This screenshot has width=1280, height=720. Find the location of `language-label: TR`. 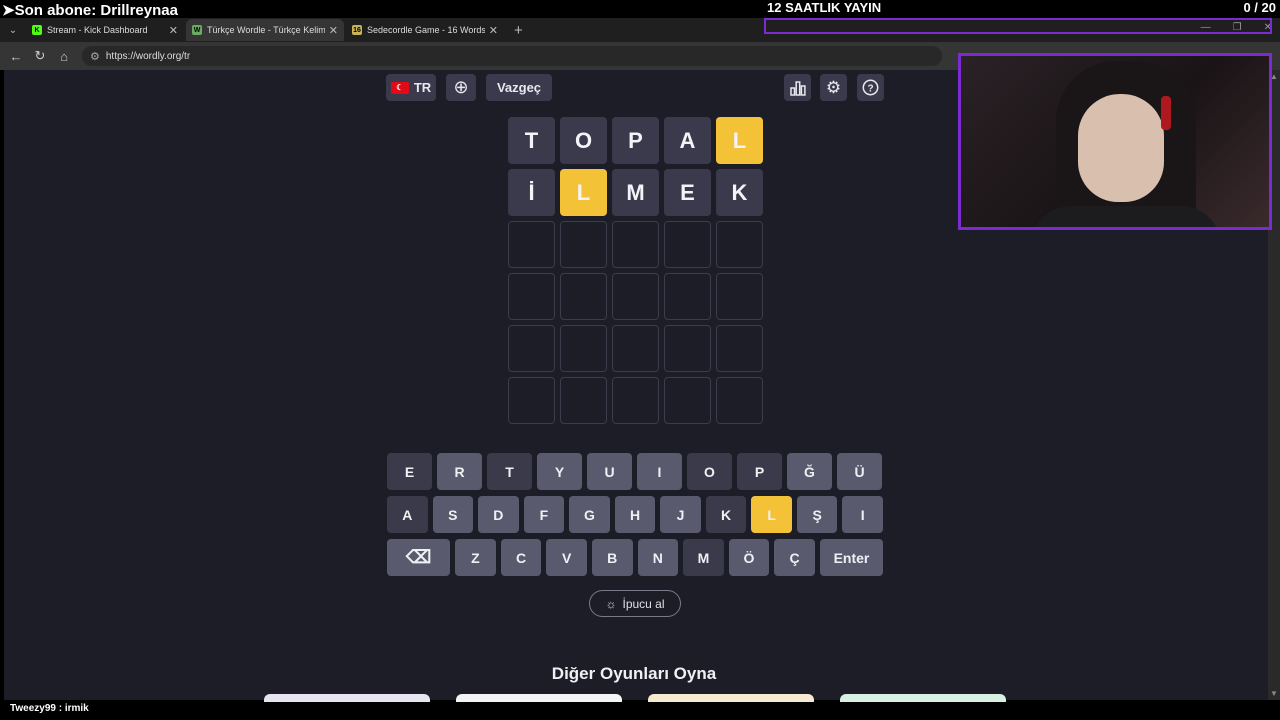

language-label: TR is located at coordinates (422, 87).